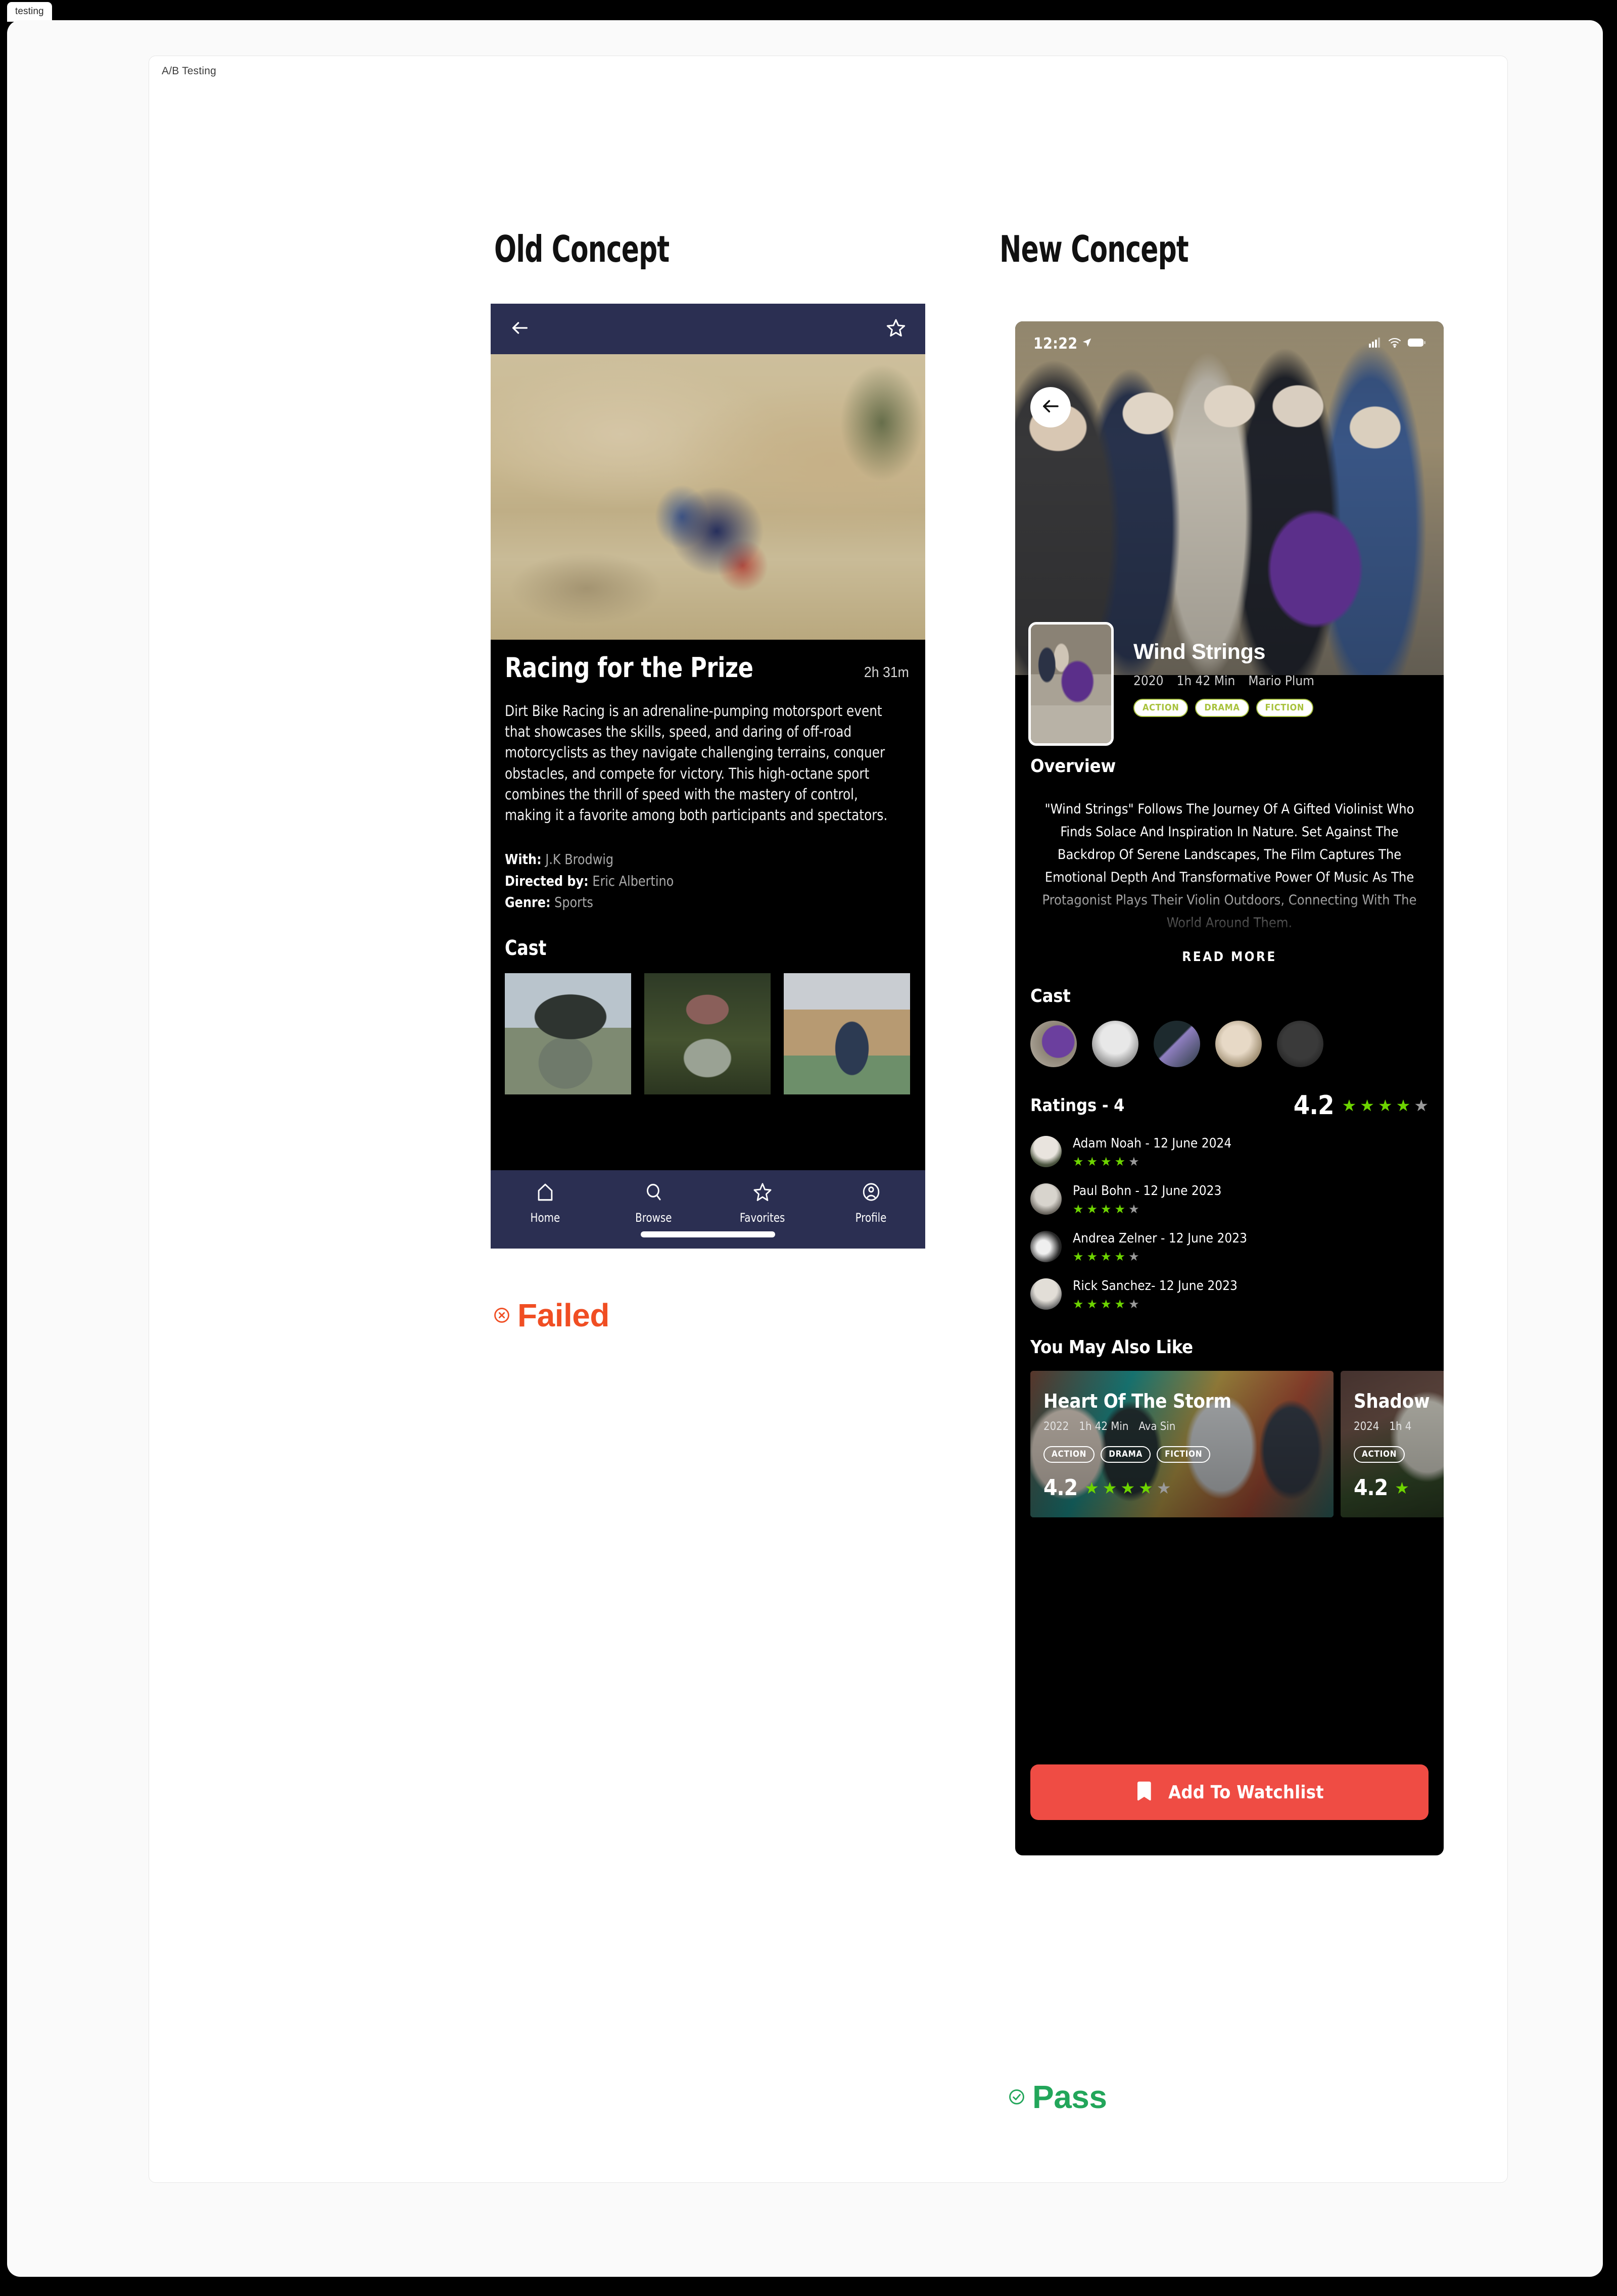  Describe the element at coordinates (1112, 1348) in the screenshot. I see `ymal-heading: You May Also Like` at that location.